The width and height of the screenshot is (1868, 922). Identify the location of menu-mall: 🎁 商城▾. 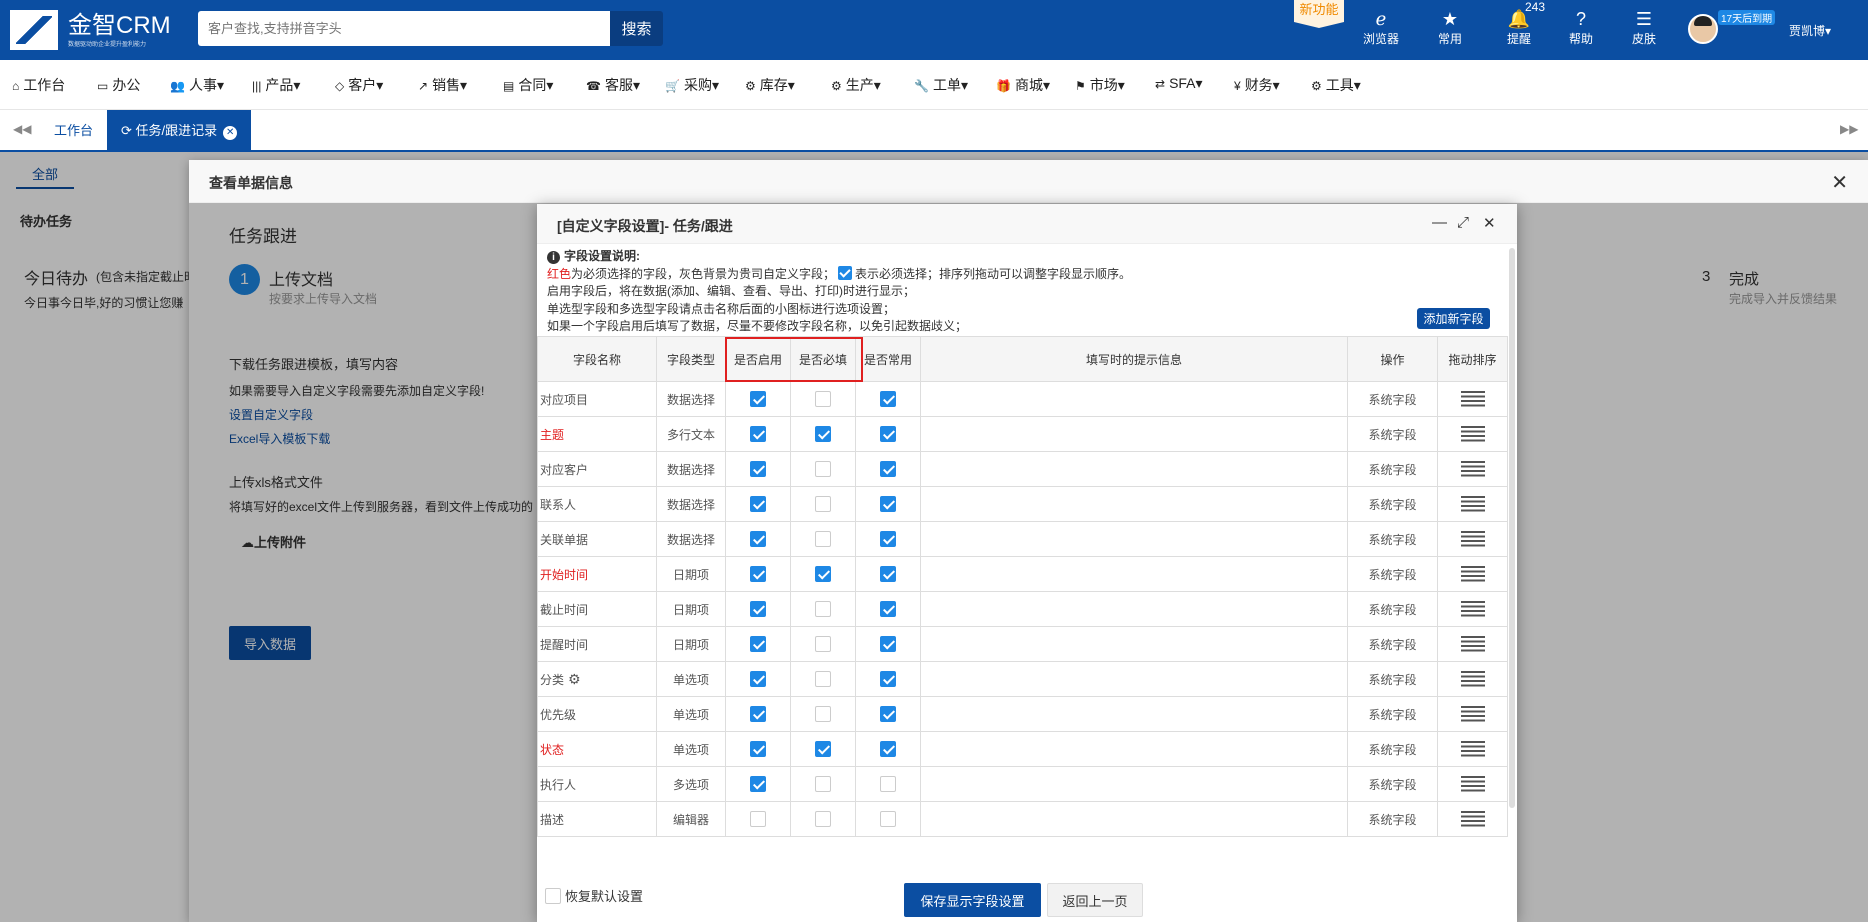
(1023, 85).